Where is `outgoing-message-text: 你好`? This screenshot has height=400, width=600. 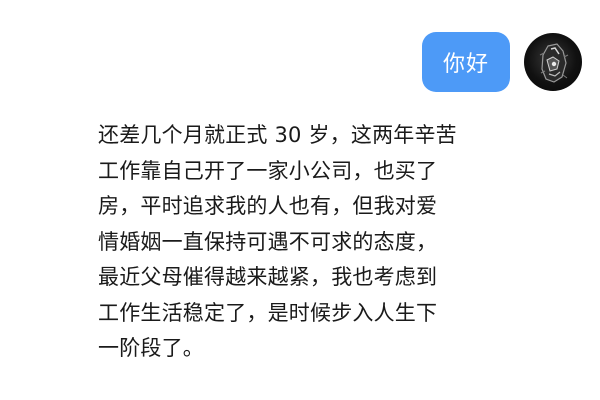
outgoing-message-text: 你好 is located at coordinates (465, 64).